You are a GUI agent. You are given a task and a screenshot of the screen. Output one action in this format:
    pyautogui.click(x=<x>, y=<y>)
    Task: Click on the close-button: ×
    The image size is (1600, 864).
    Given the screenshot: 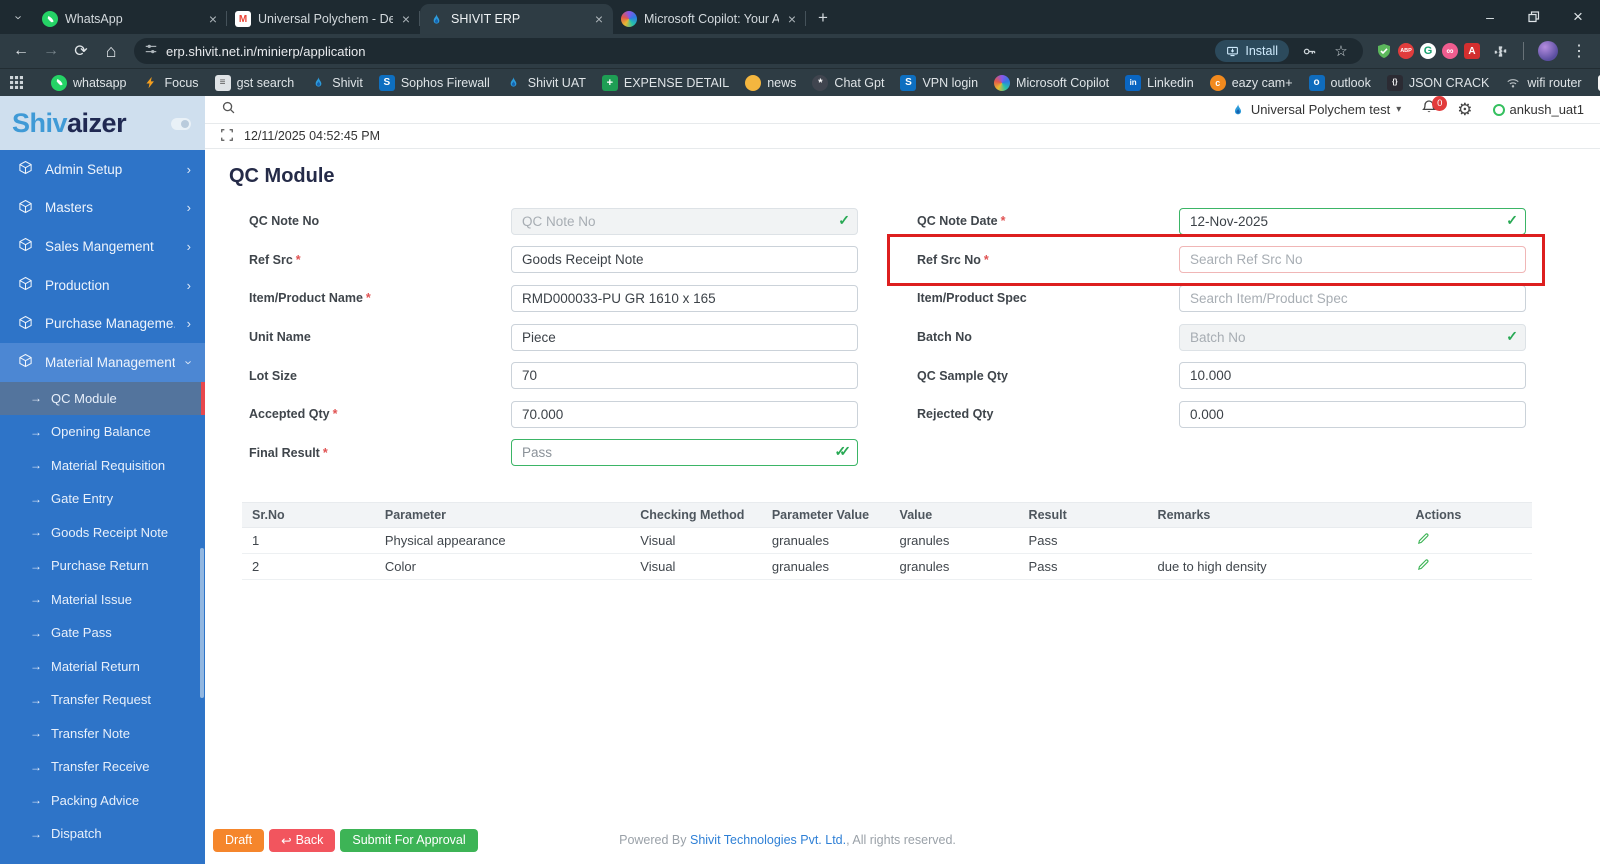 What is the action you would take?
    pyautogui.click(x=1578, y=17)
    